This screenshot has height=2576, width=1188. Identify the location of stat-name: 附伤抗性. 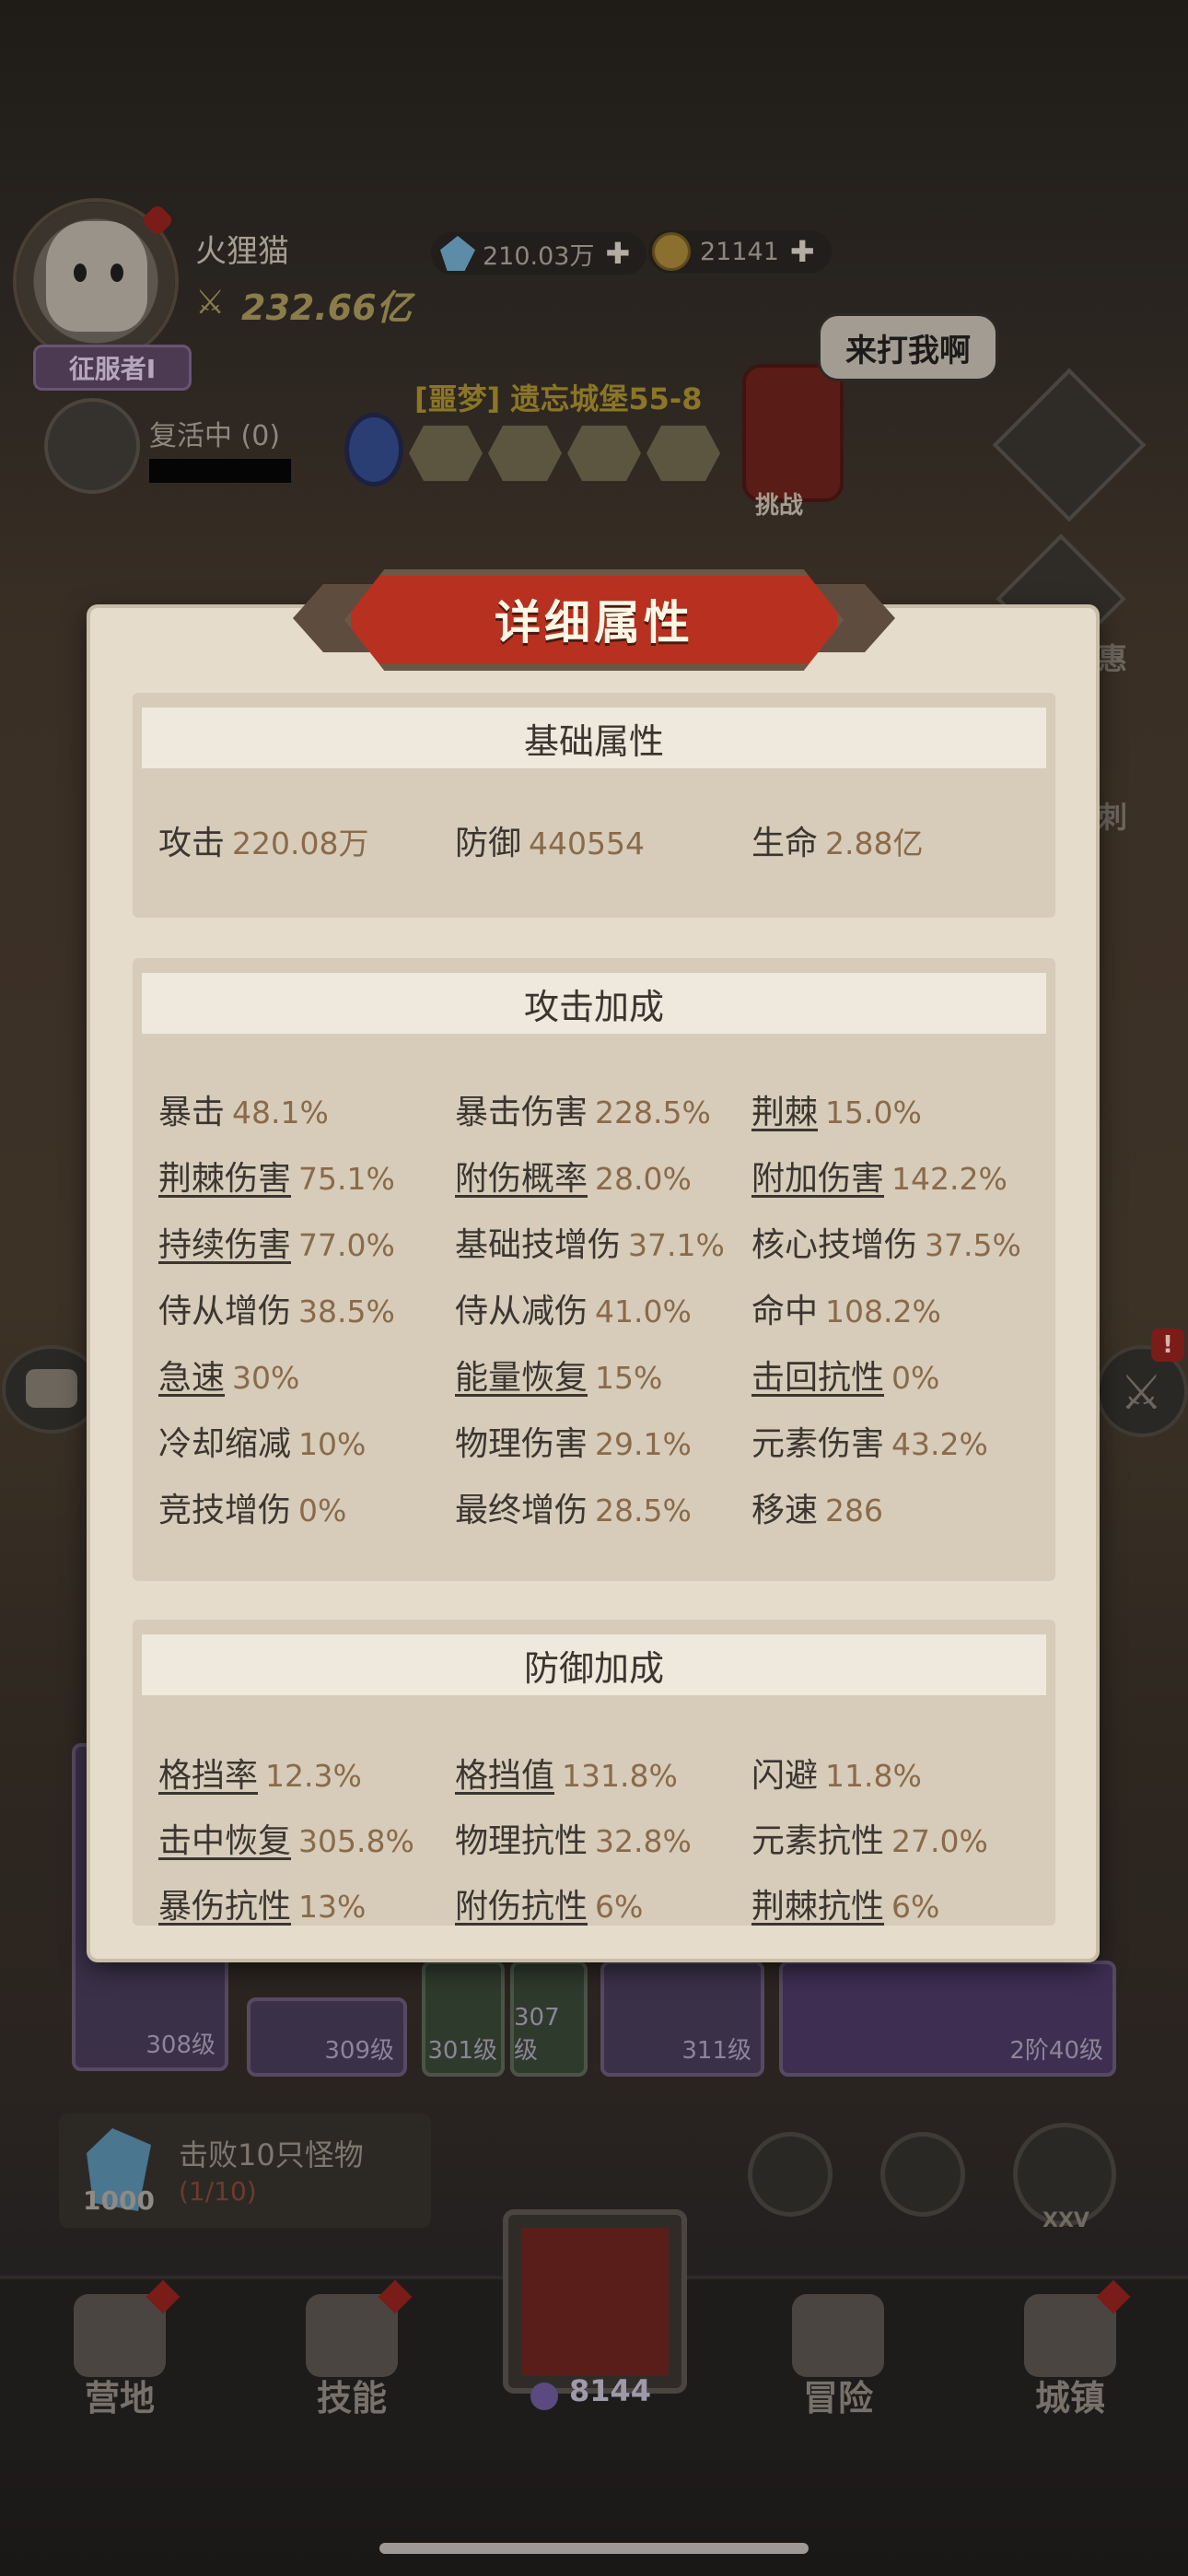
(521, 1907).